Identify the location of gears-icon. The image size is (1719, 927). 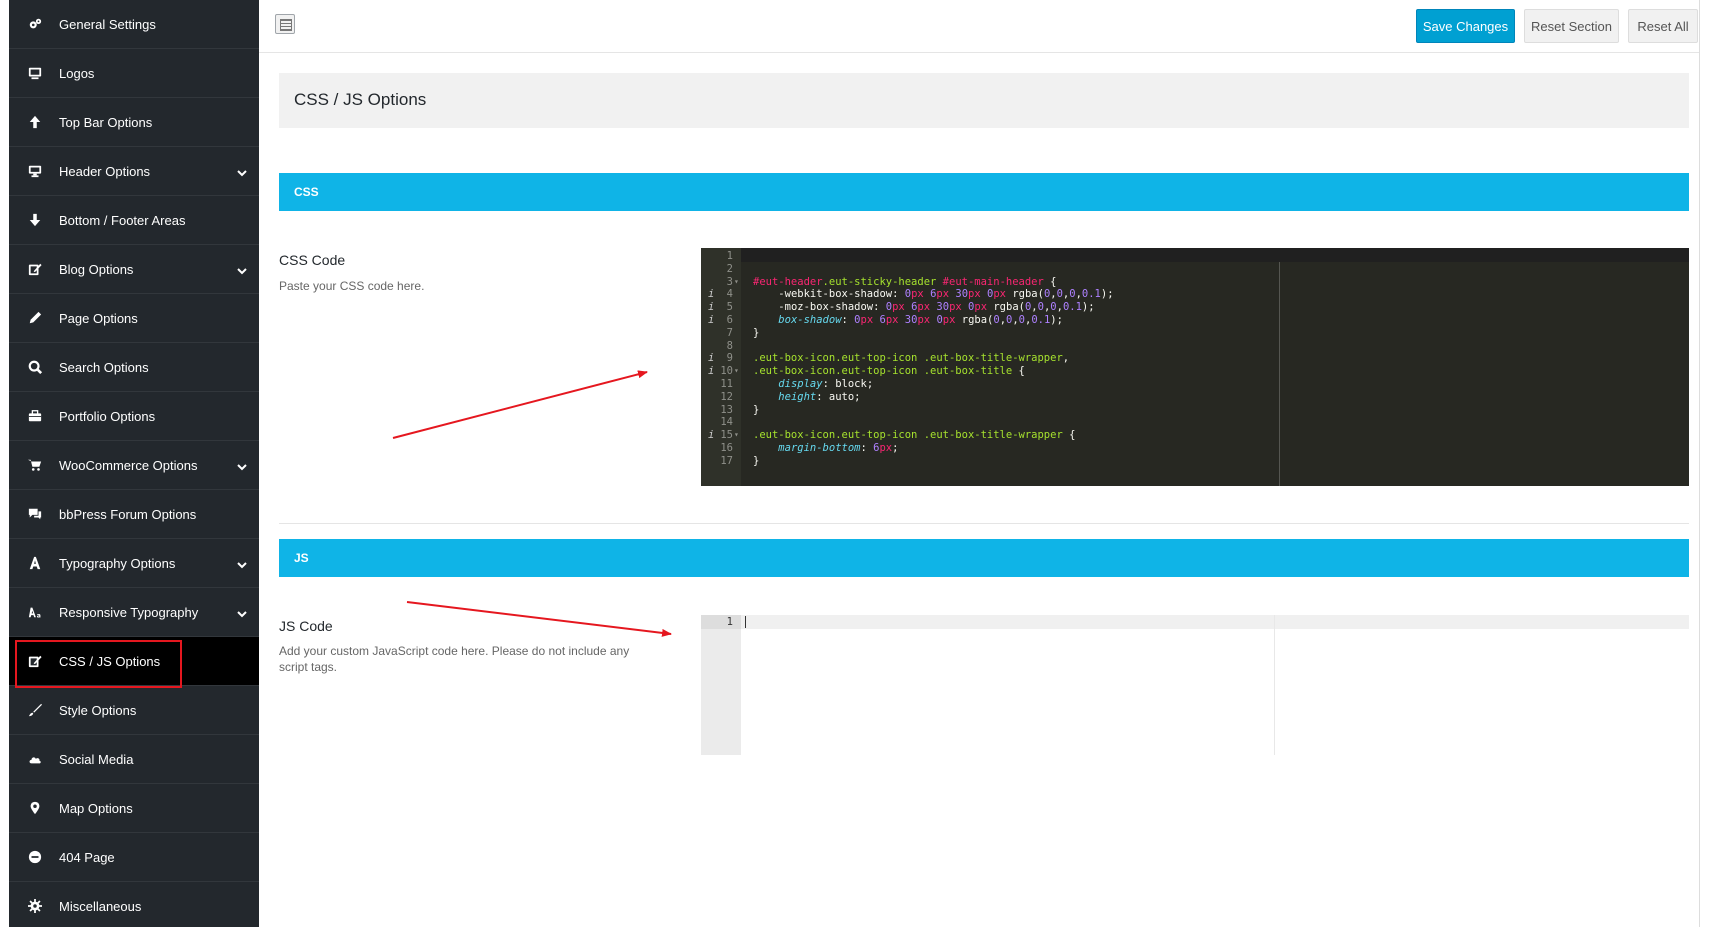
(35, 24).